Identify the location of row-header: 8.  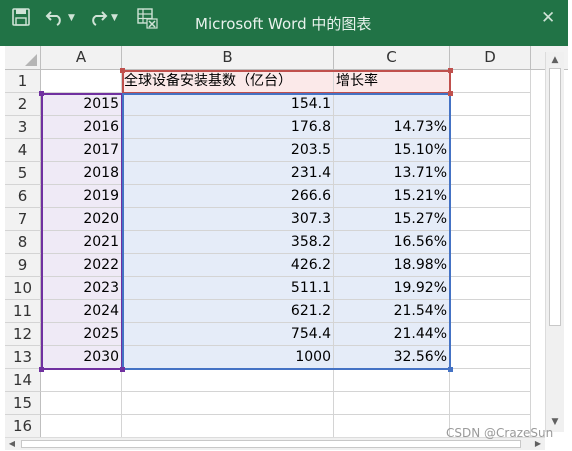
(23, 242).